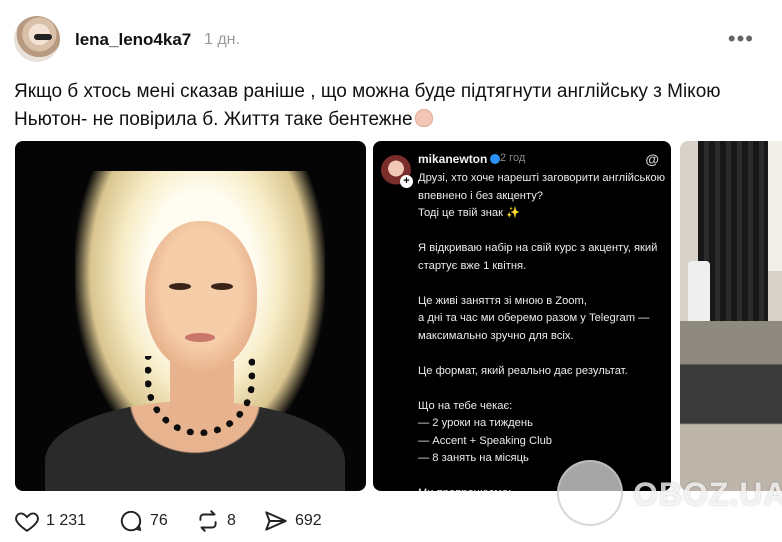 The height and width of the screenshot is (542, 782). I want to click on share-button: 692, so click(292, 521).